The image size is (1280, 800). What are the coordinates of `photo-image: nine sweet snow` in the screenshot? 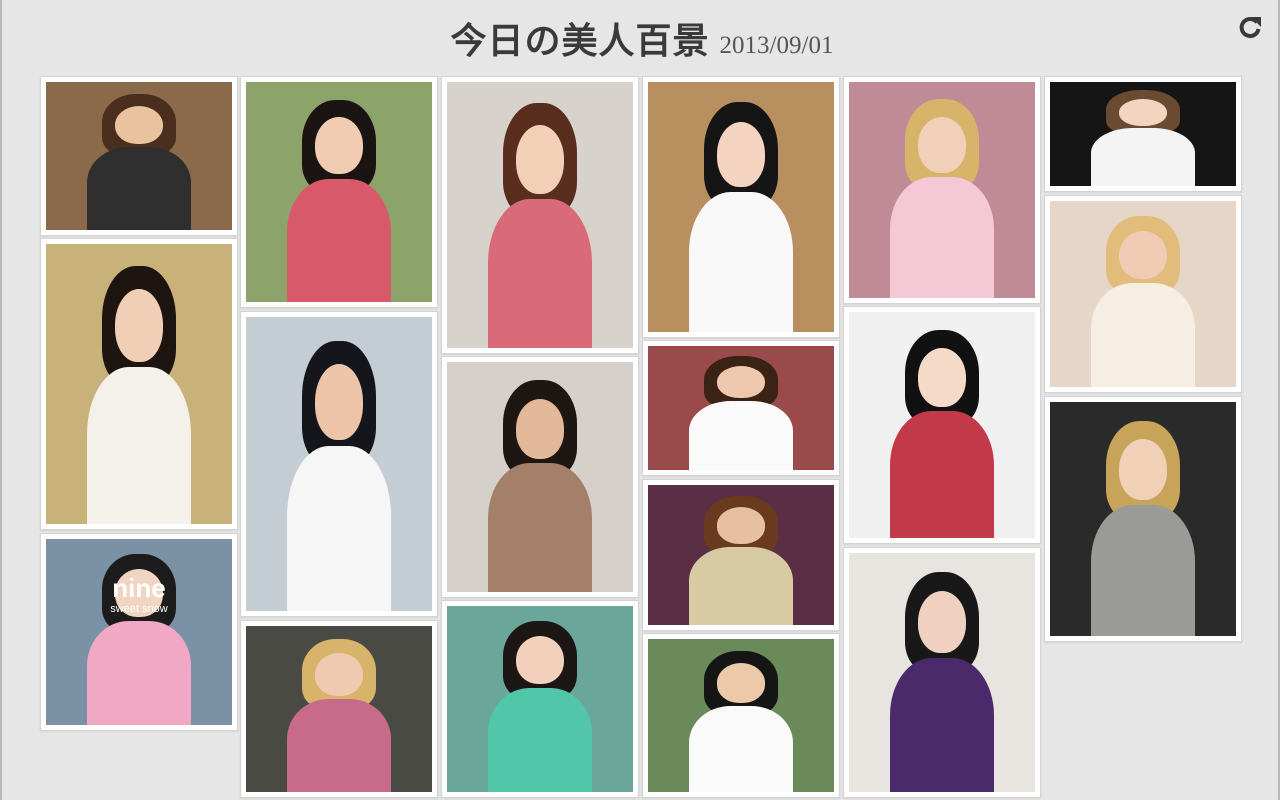 It's located at (139, 632).